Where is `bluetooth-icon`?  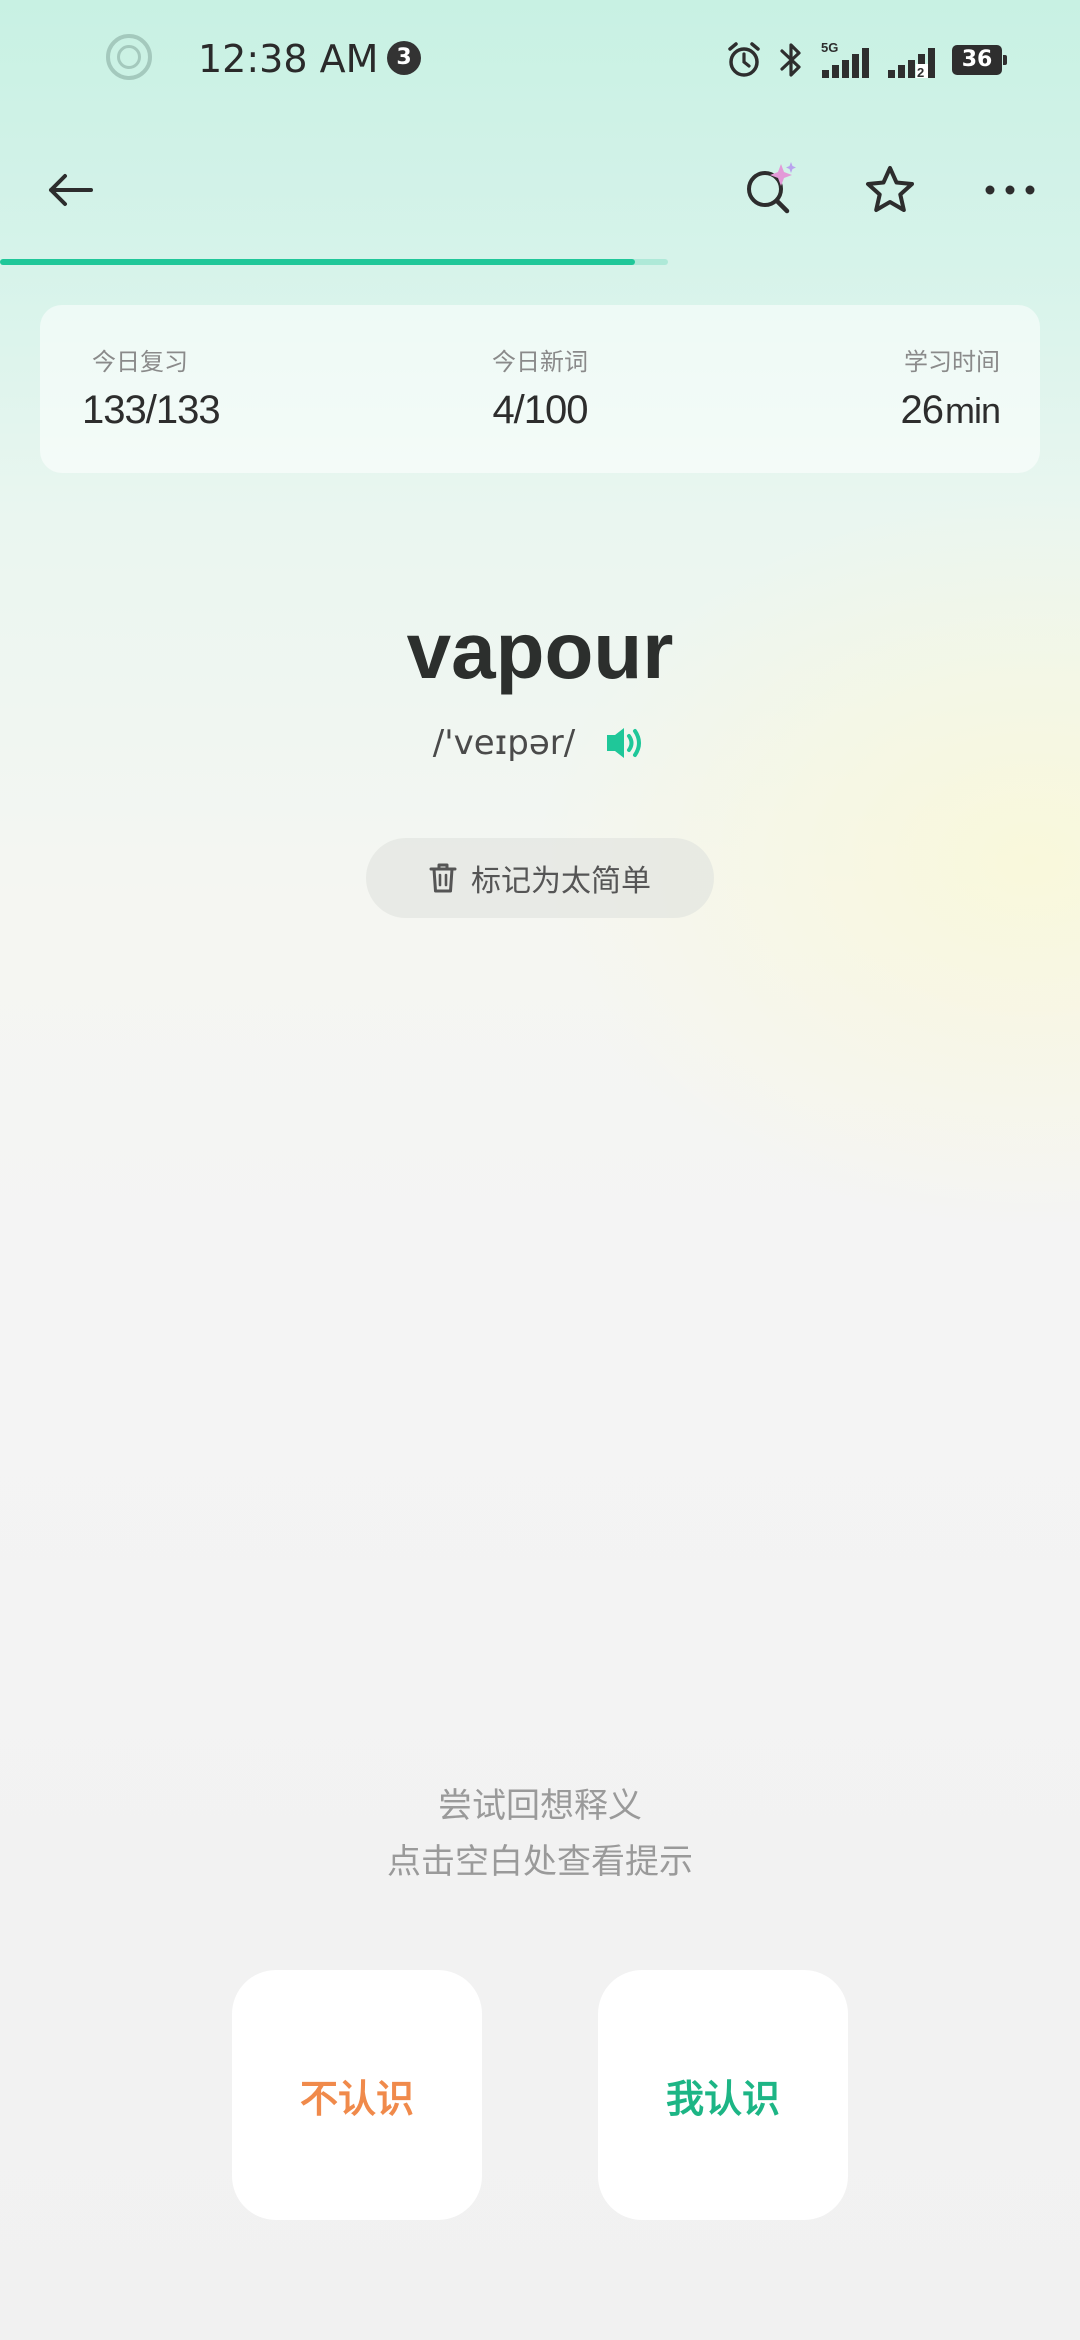 bluetooth-icon is located at coordinates (790, 60).